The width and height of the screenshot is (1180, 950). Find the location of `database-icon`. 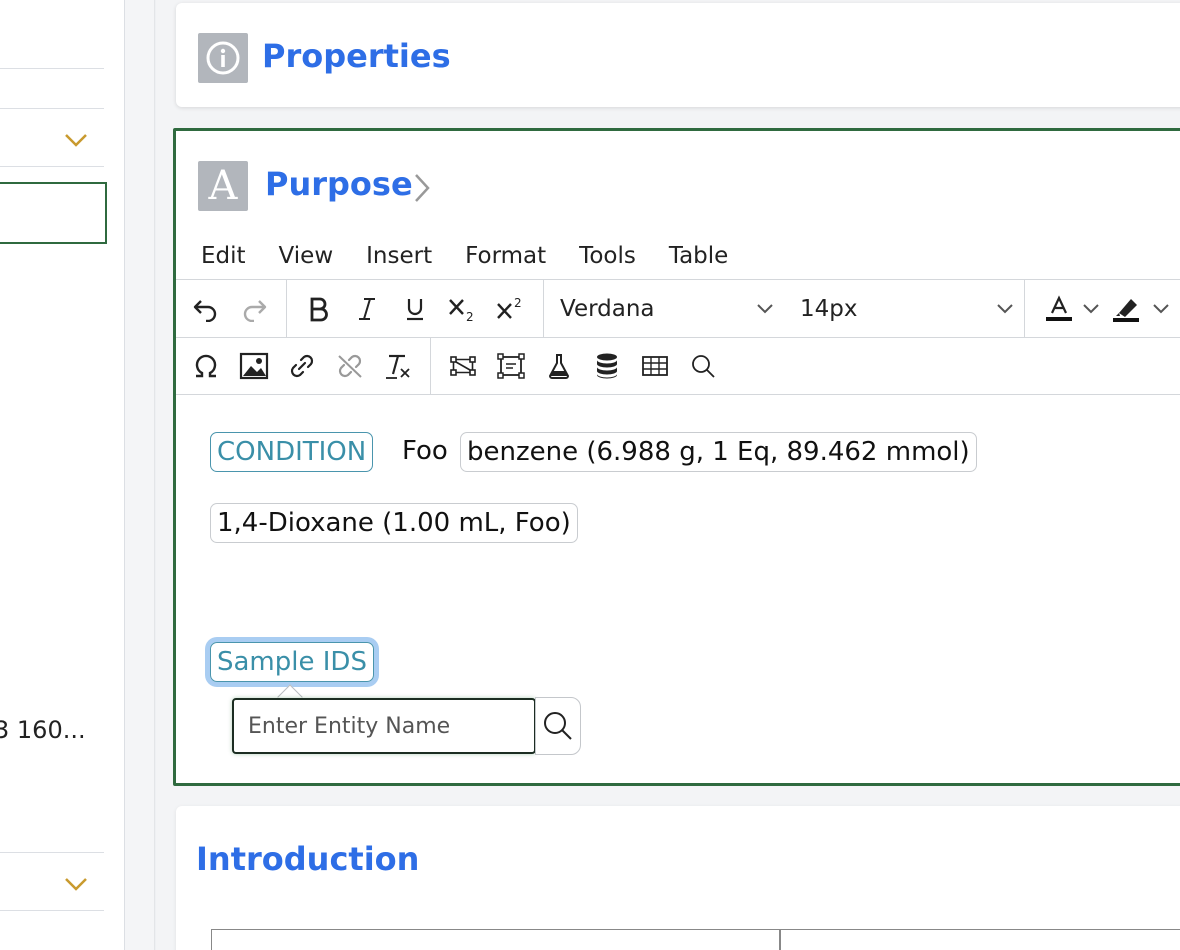

database-icon is located at coordinates (607, 366).